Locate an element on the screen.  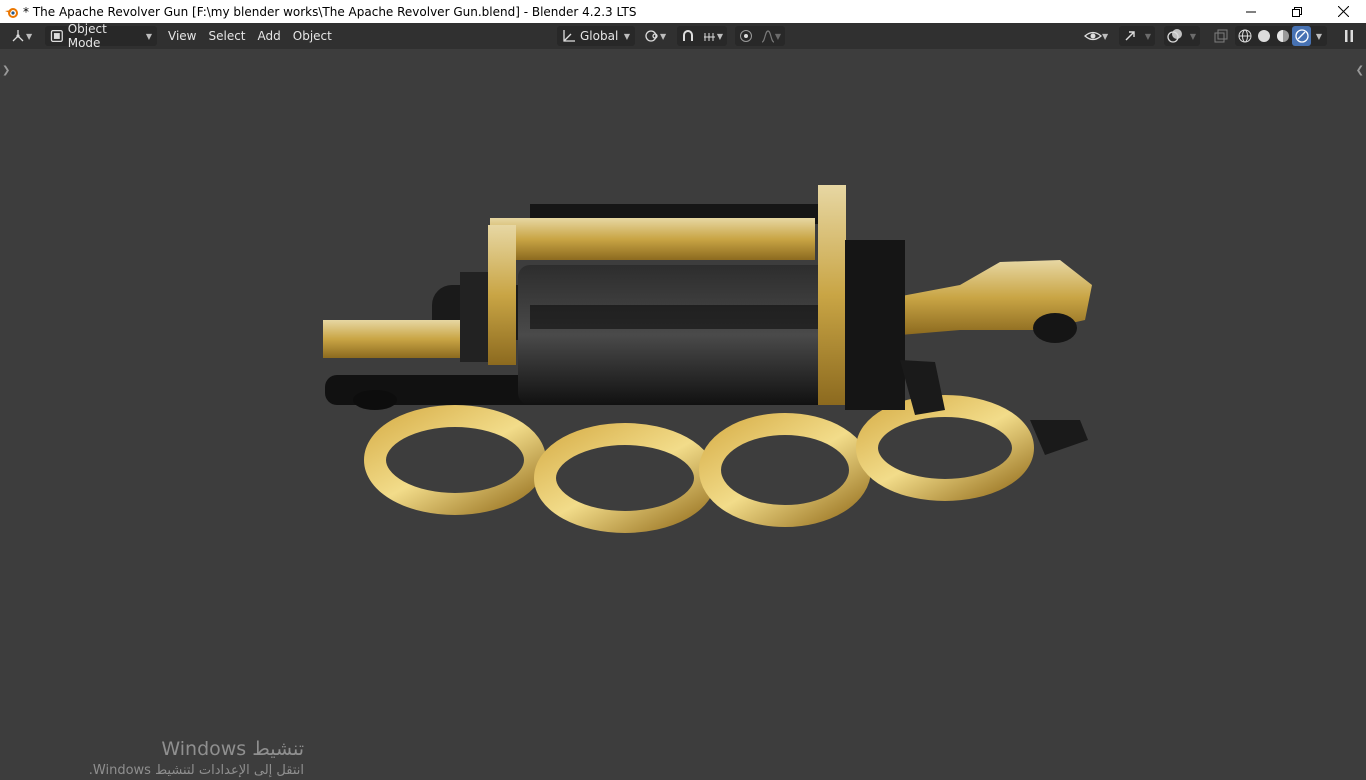
proportional-group: ▼ is located at coordinates (760, 36).